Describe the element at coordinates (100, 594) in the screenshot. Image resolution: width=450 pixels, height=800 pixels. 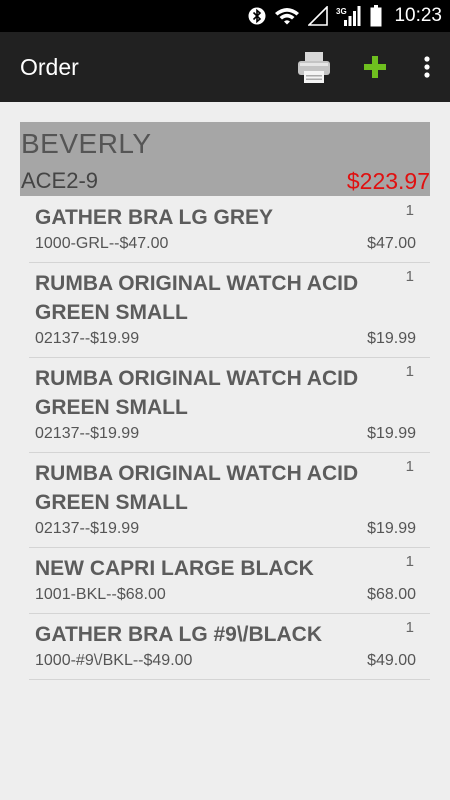
I see `item-sku-price: 1001-BKL--$68.00` at that location.